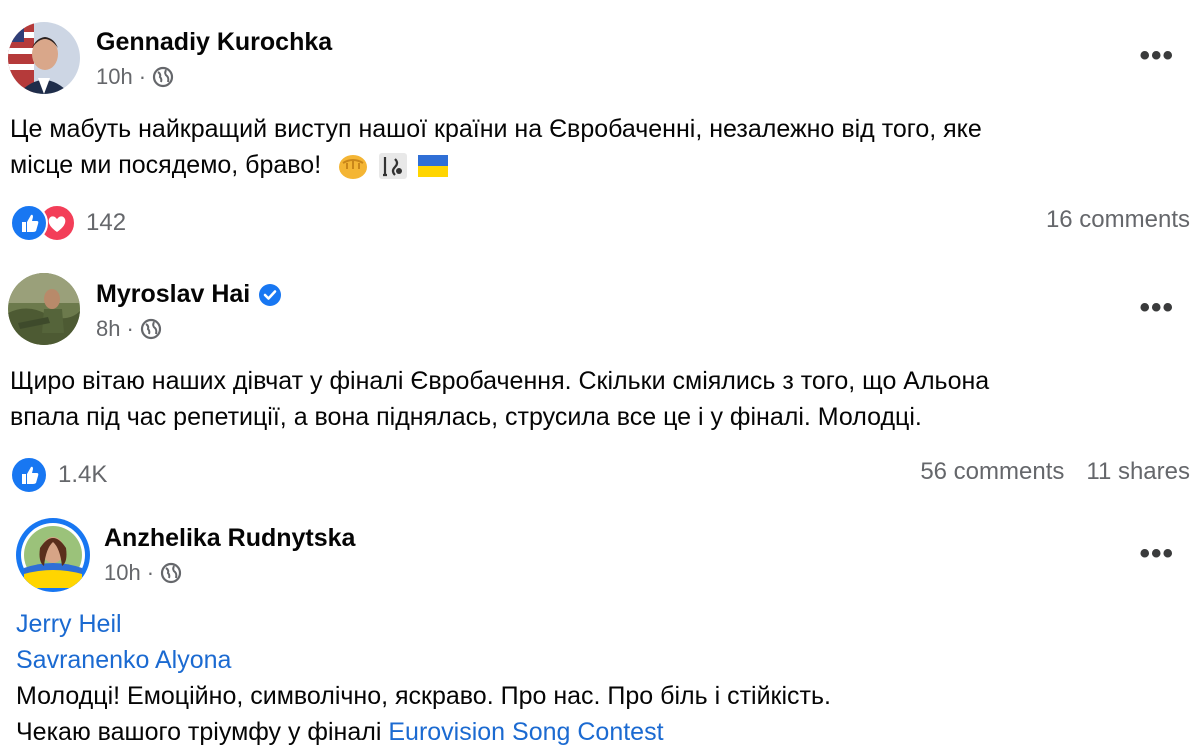 This screenshot has height=756, width=1200. What do you see at coordinates (214, 42) in the screenshot?
I see `author-name: Gennadiy Kurochka` at bounding box center [214, 42].